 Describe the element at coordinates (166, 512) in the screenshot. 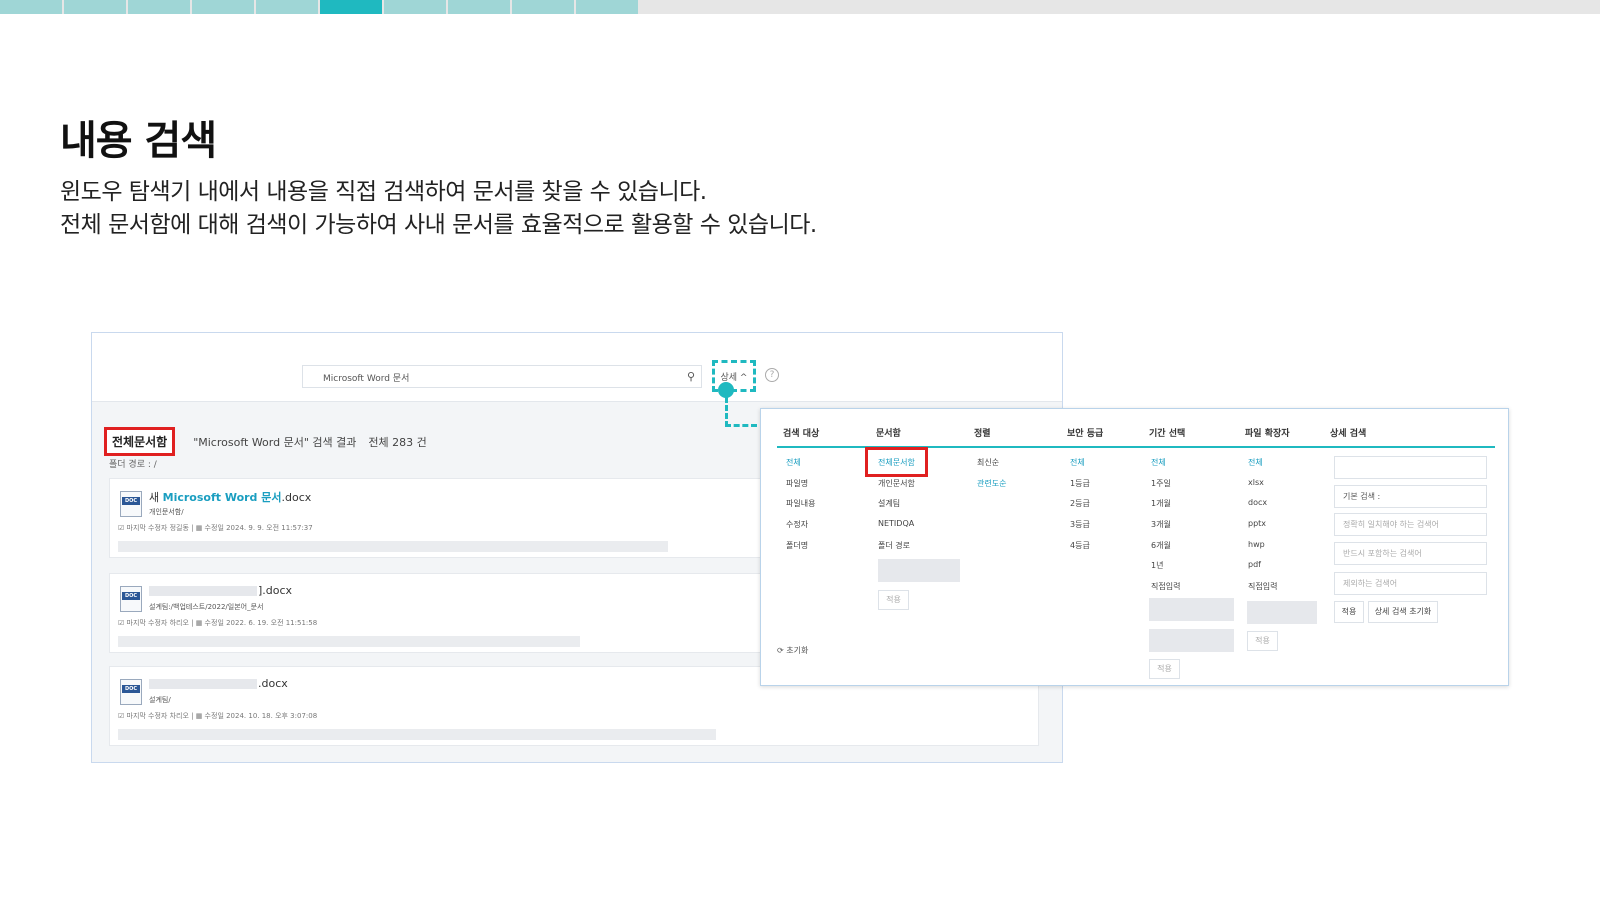

I see `file-path: 개인문서함/` at that location.